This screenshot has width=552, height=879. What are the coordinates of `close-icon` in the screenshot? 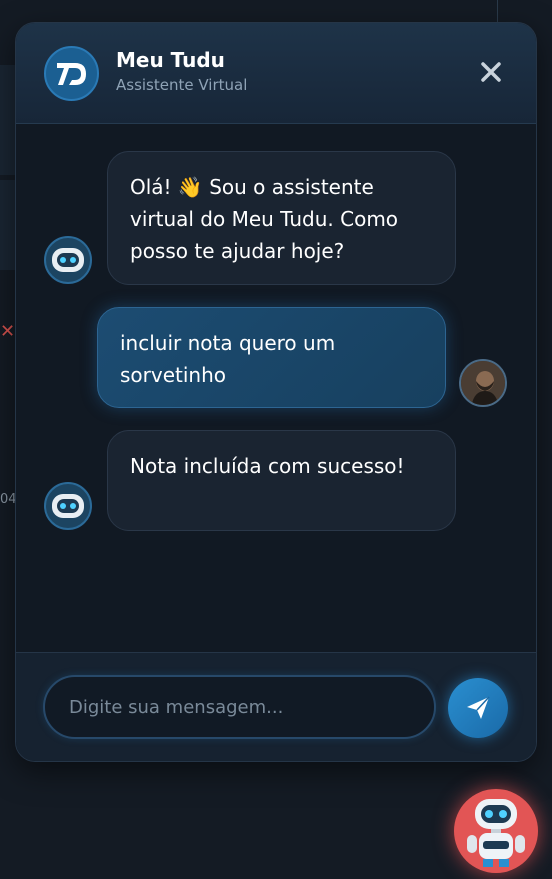 It's located at (491, 72).